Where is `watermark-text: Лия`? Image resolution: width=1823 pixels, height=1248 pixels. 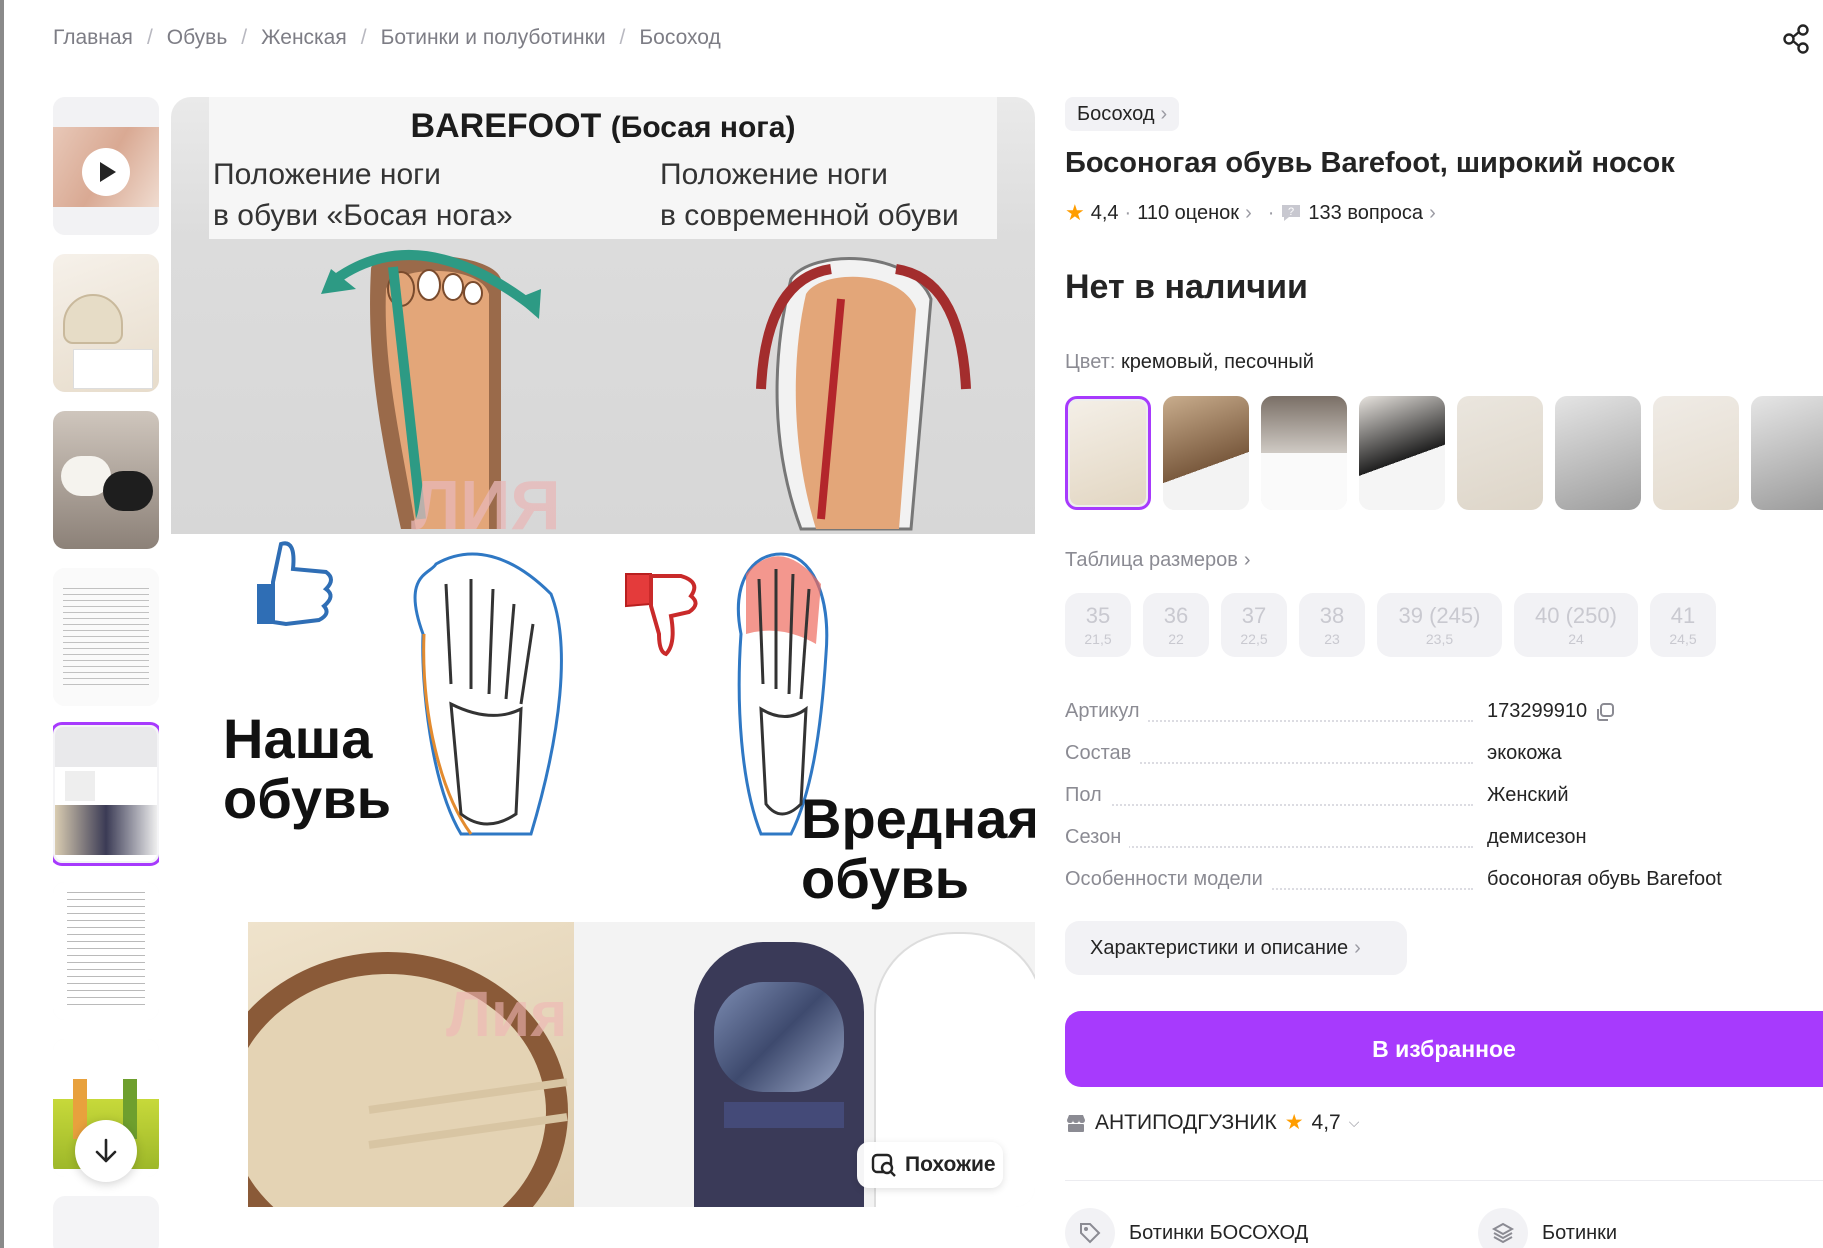 watermark-text: Лия is located at coordinates (507, 1014).